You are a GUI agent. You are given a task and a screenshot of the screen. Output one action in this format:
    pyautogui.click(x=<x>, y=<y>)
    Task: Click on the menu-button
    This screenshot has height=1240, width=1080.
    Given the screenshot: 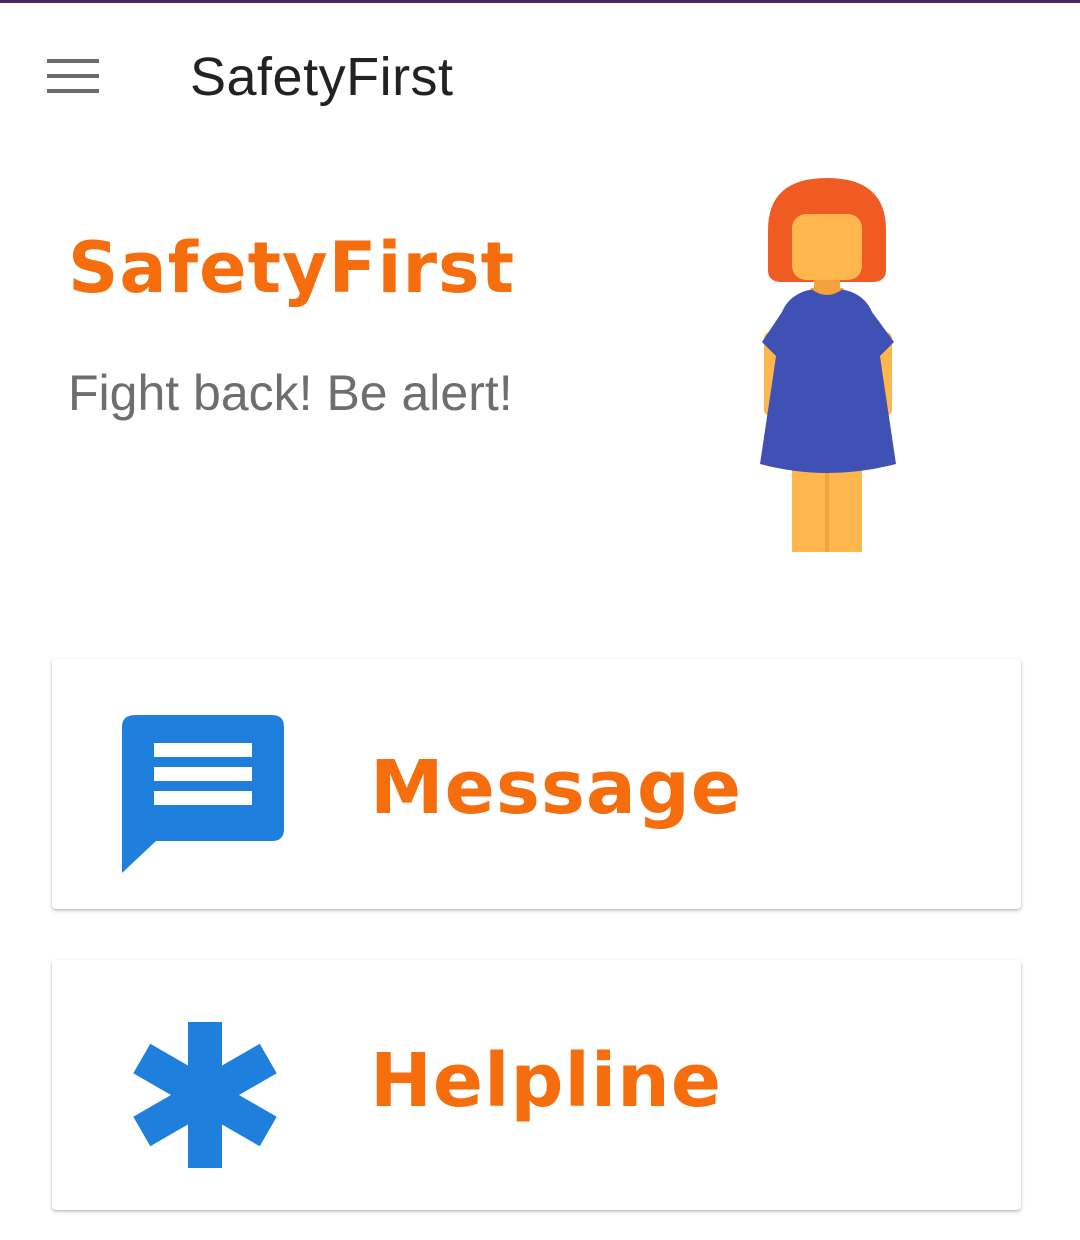 What is the action you would take?
    pyautogui.click(x=73, y=76)
    